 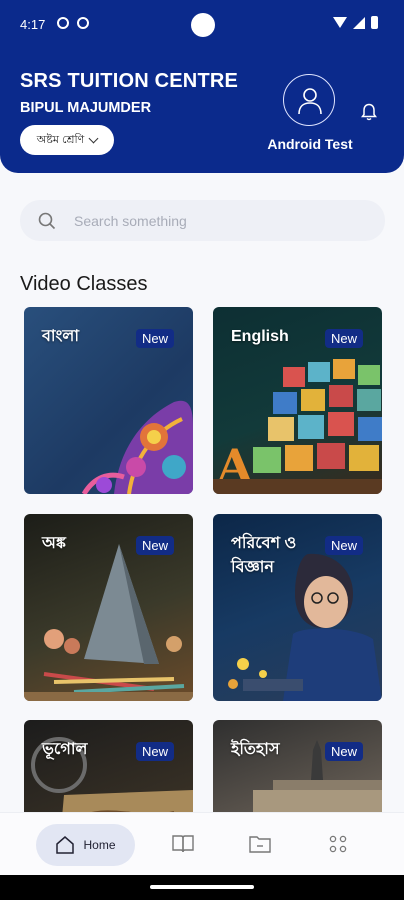 What do you see at coordinates (359, 22) in the screenshot?
I see `signal-icon` at bounding box center [359, 22].